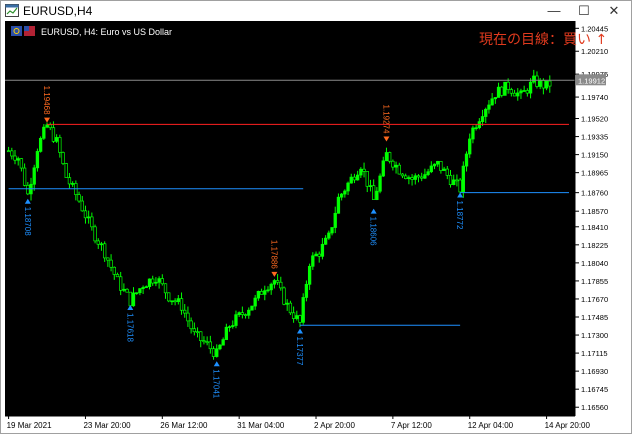  What do you see at coordinates (594, 335) in the screenshot?
I see `y-tick-label: 1.17300` at bounding box center [594, 335].